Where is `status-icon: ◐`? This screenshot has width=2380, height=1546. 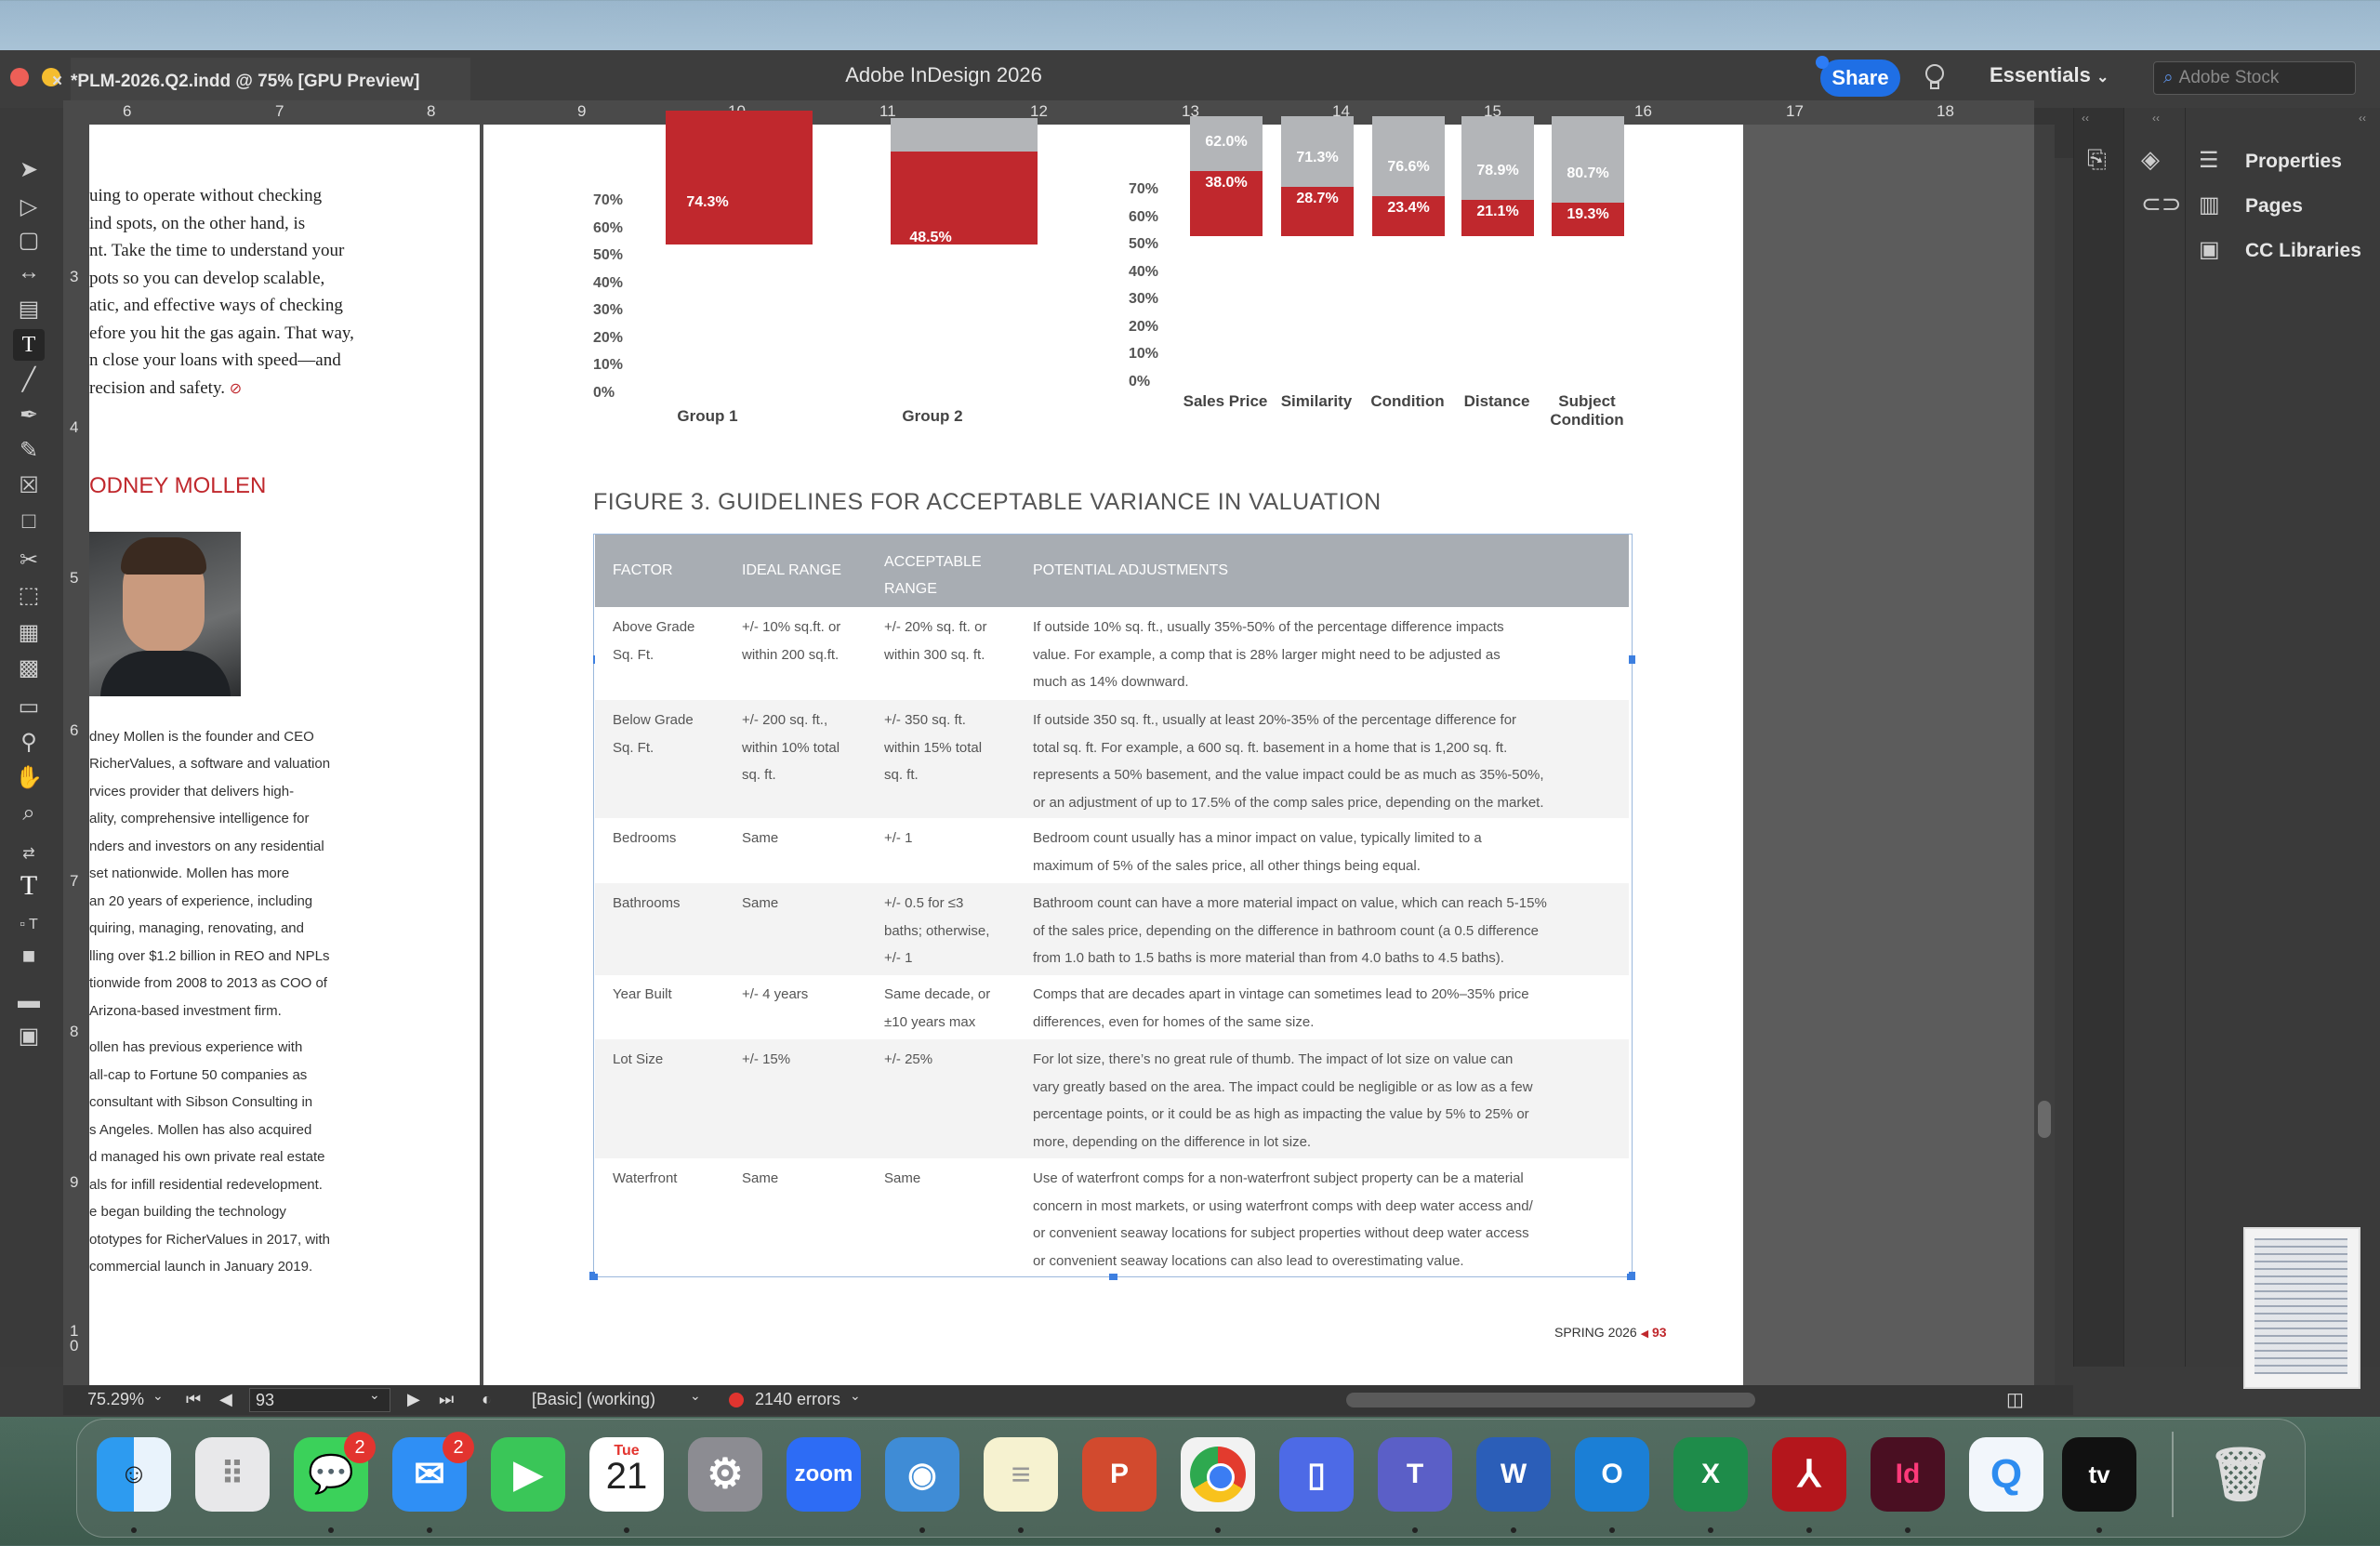 status-icon: ◐ is located at coordinates (487, 1399).